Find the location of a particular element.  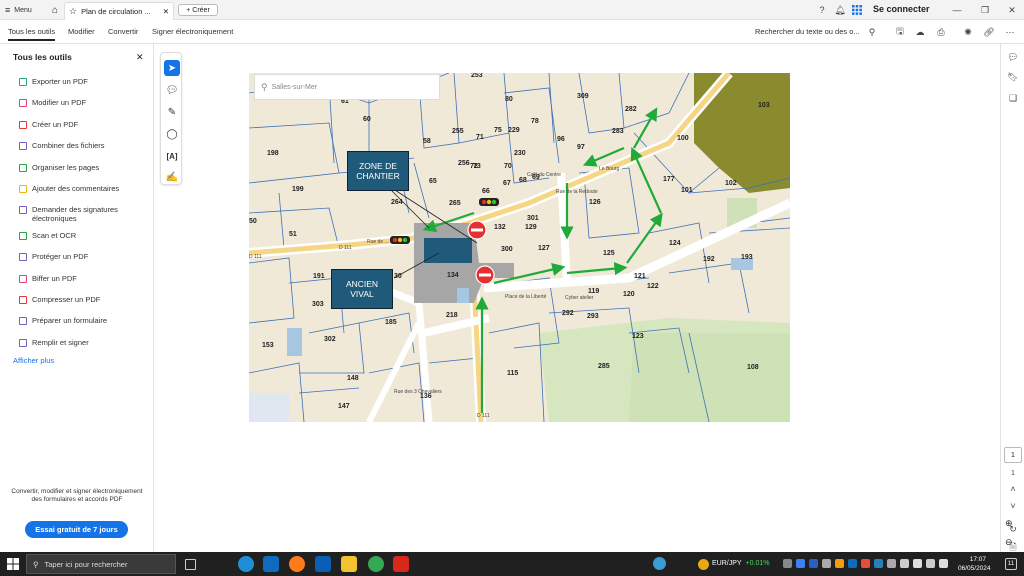

select-cursor-icon: ➤ is located at coordinates (172, 68).